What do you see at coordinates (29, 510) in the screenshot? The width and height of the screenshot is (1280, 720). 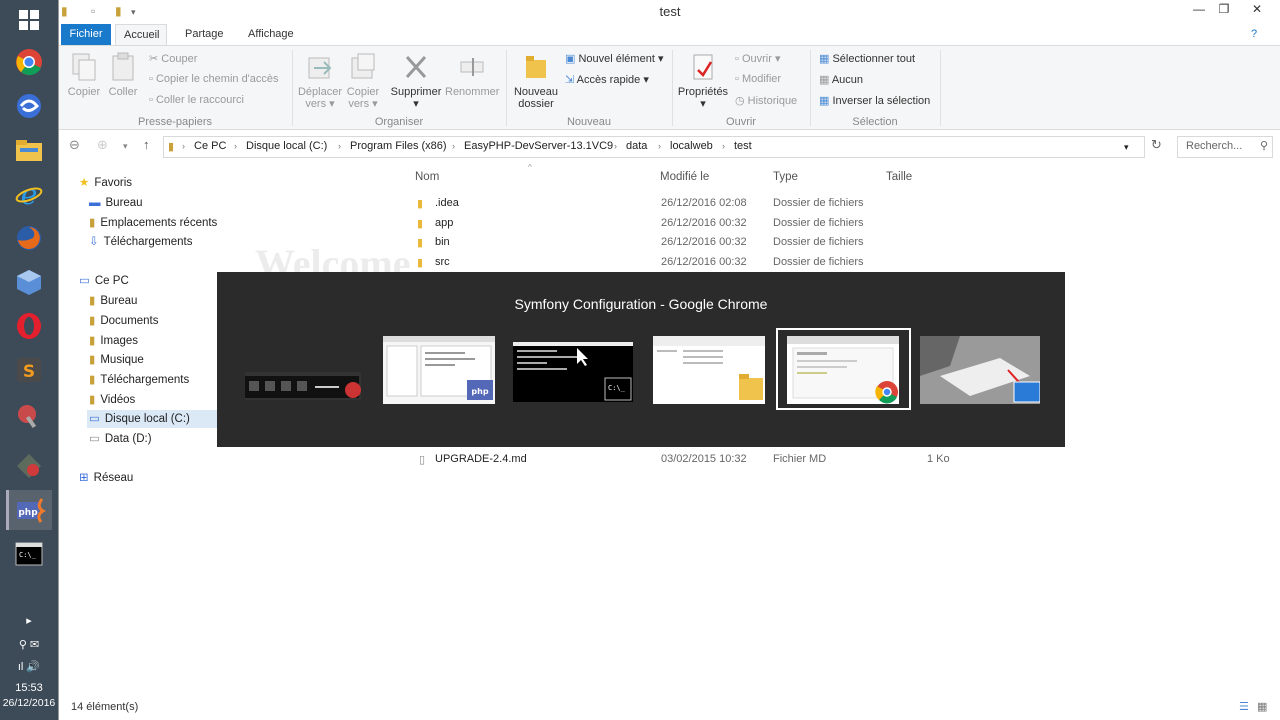 I see `taskbar-easyphp: php` at bounding box center [29, 510].